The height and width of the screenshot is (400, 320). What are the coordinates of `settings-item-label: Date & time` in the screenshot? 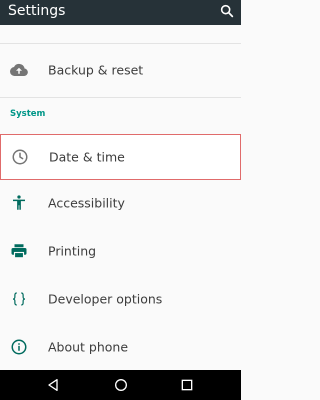 It's located at (87, 157).